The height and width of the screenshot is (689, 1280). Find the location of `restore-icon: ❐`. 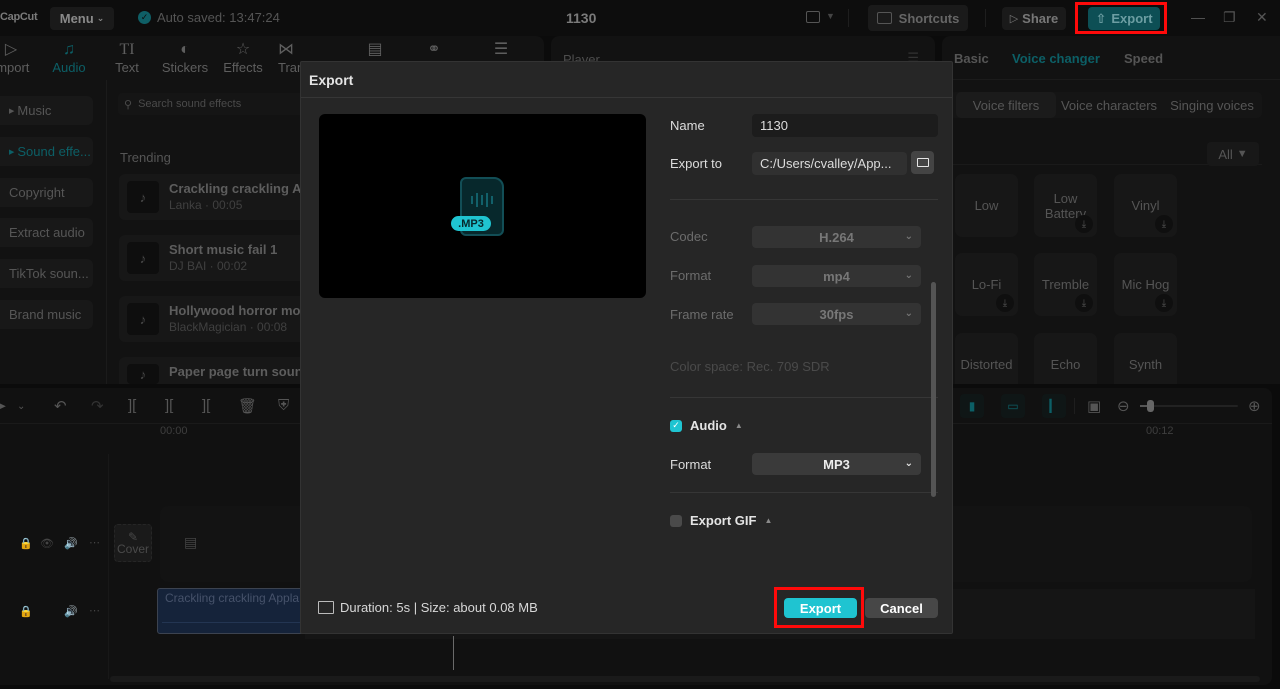

restore-icon: ❐ is located at coordinates (1229, 17).